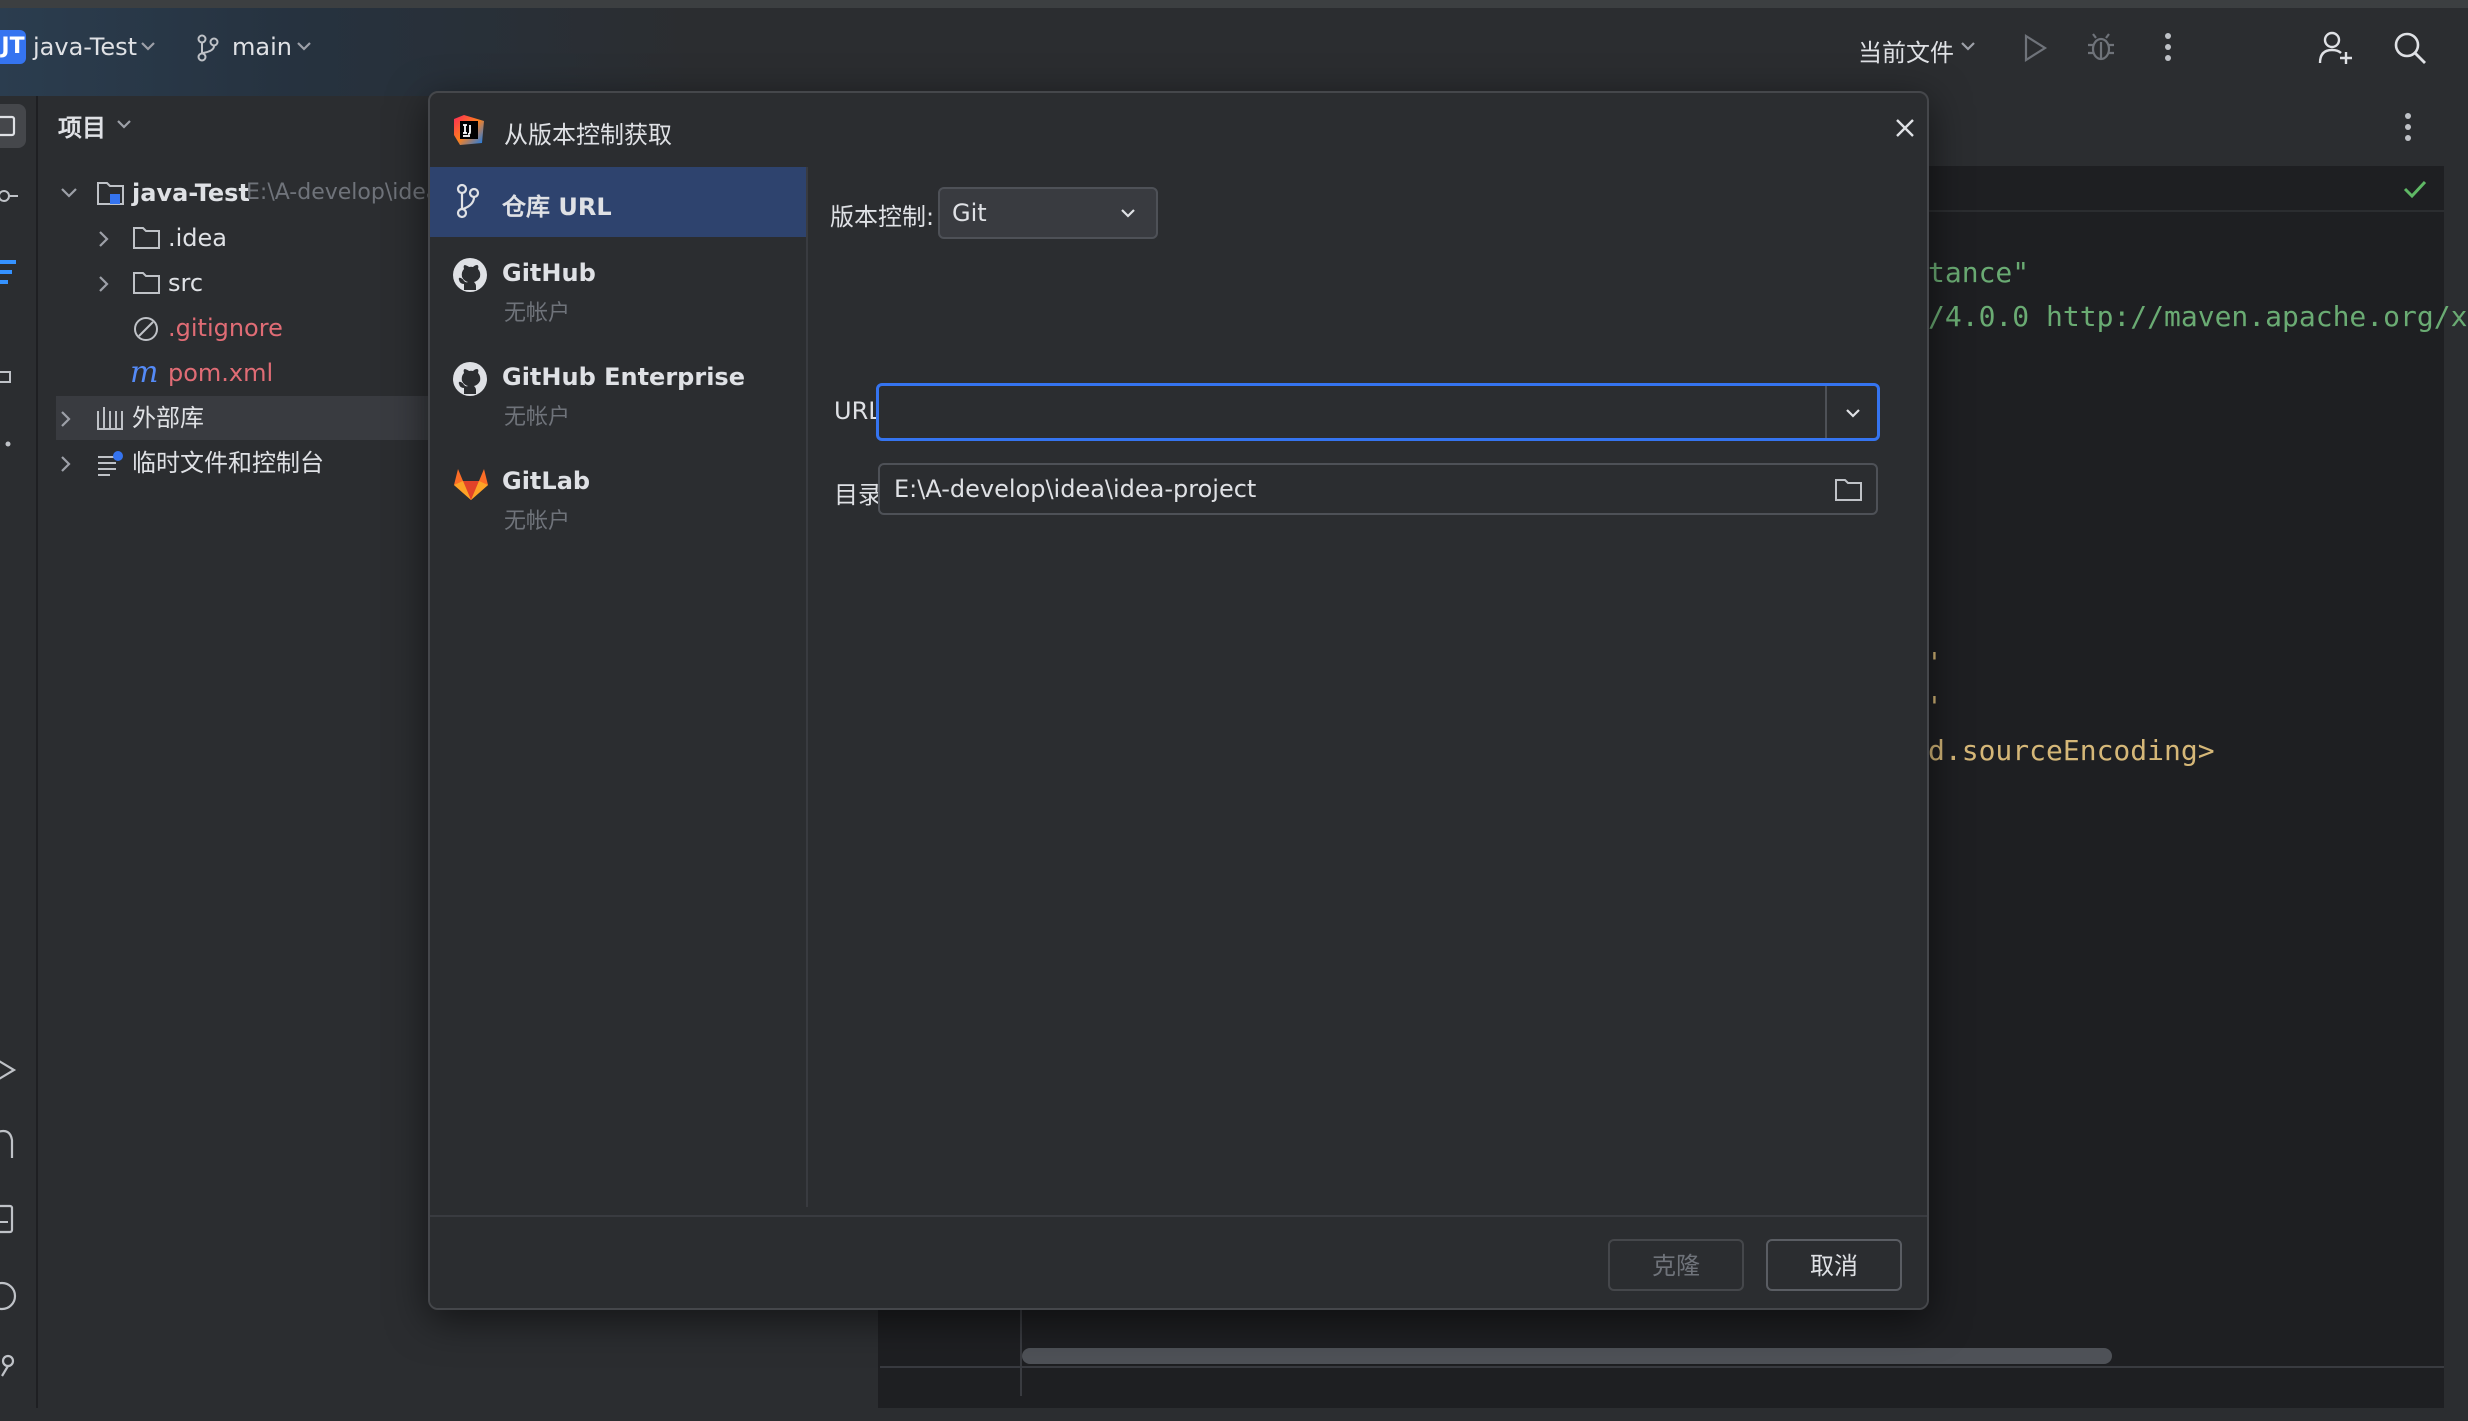 The width and height of the screenshot is (2468, 1421). Describe the element at coordinates (1178, 130) in the screenshot. I see `dialog-title-bar: 从版本控制获取` at that location.